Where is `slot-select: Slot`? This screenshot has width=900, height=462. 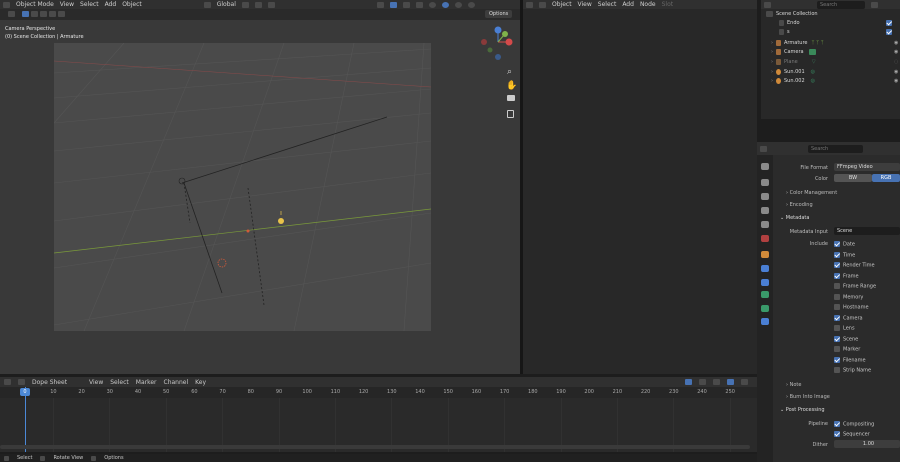
slot-select: Slot is located at coordinates (668, 4).